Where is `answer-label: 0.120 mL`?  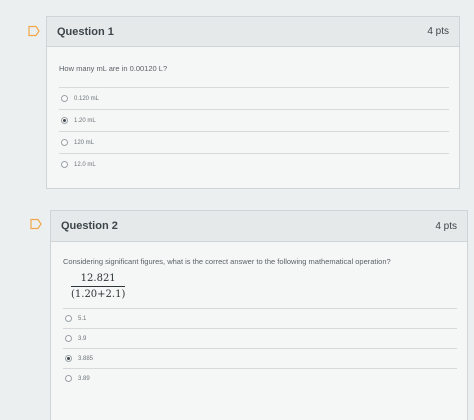 answer-label: 0.120 mL is located at coordinates (87, 98).